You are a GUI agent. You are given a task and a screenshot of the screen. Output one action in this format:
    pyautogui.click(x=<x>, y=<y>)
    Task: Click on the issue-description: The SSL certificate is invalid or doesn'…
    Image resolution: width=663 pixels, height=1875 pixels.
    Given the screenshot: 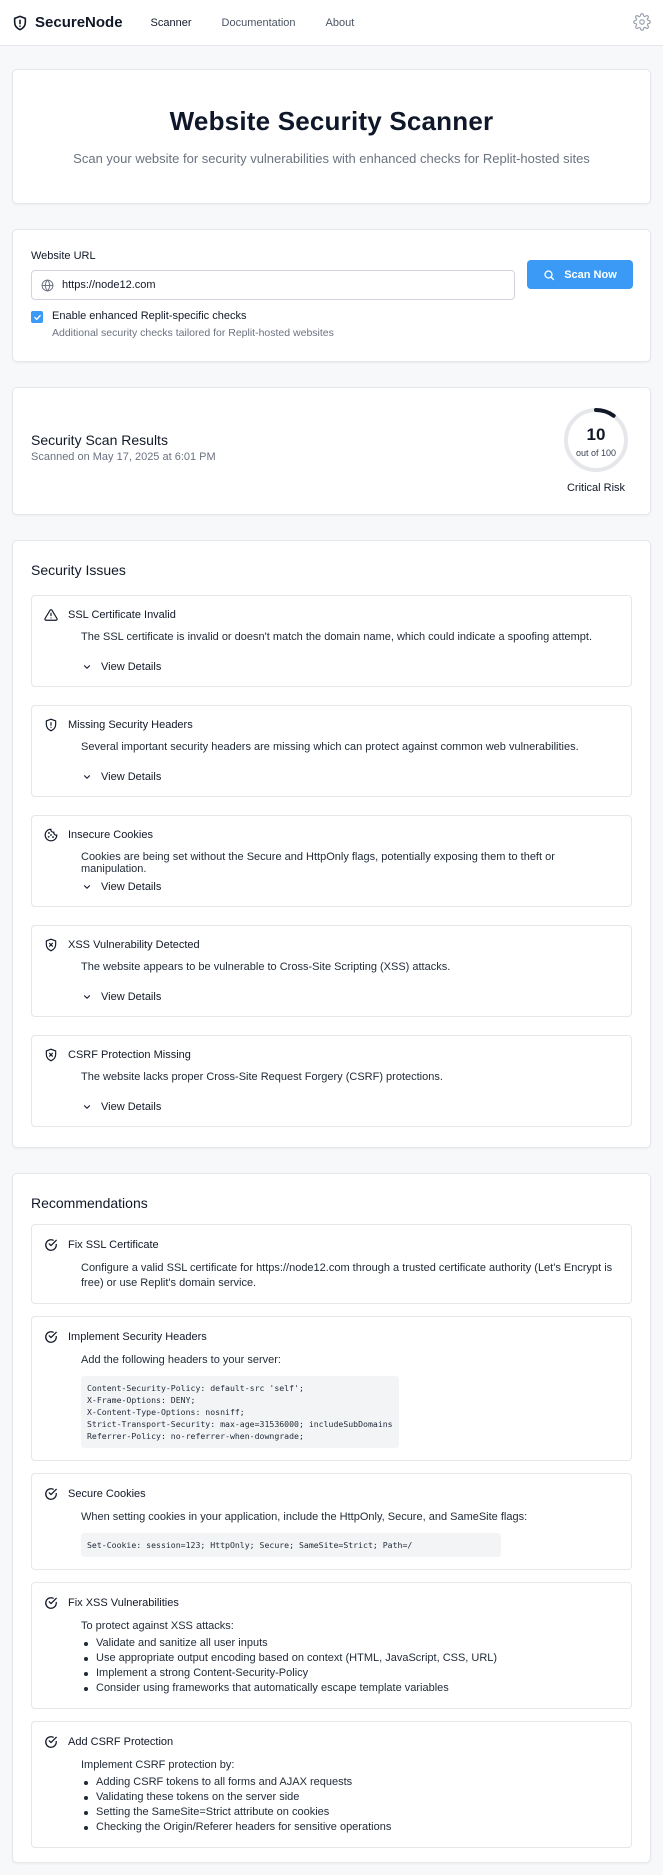 What is the action you would take?
    pyautogui.click(x=337, y=637)
    